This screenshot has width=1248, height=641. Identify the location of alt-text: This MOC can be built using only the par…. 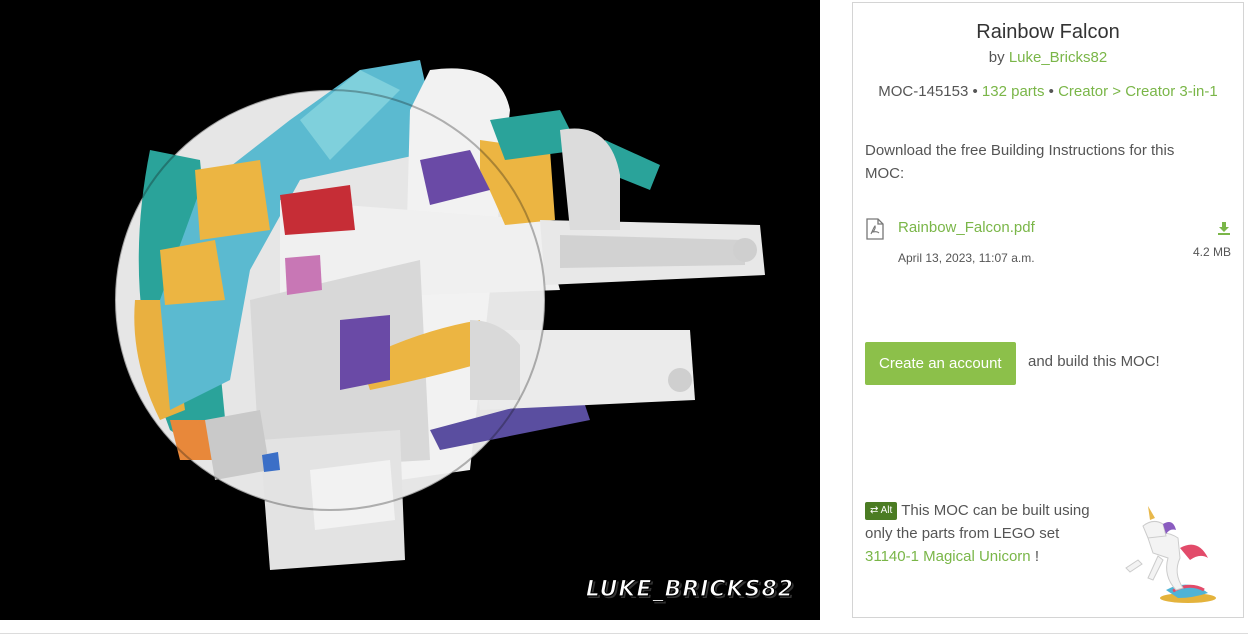
(977, 522).